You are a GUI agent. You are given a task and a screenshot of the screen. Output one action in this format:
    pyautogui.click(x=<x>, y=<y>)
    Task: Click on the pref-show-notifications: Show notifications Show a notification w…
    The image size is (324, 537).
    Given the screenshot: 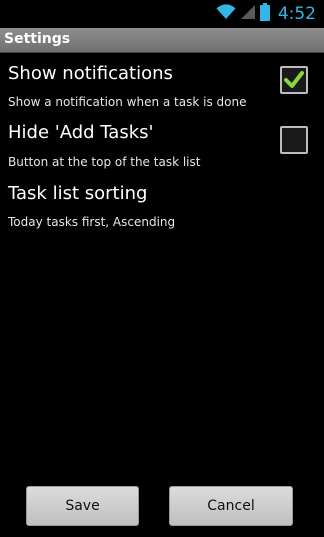 What is the action you would take?
    pyautogui.click(x=162, y=85)
    